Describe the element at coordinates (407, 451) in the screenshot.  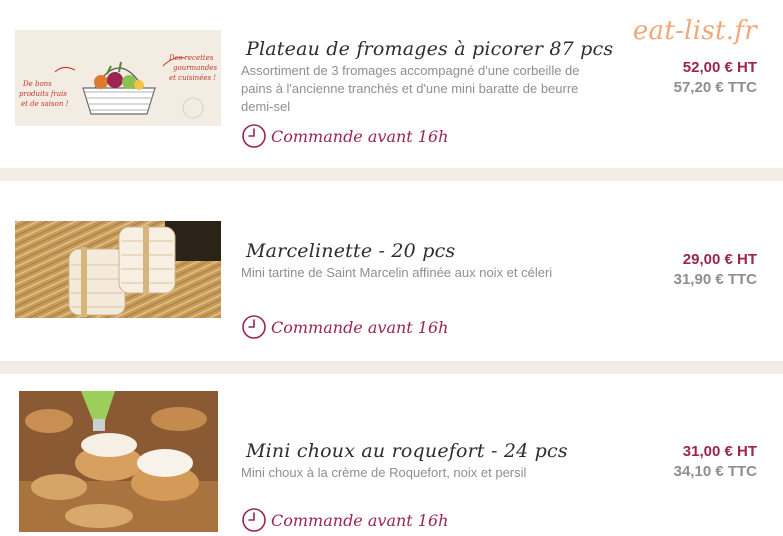
I see `product-title: Mini choux au roquefort - 24 pcs` at that location.